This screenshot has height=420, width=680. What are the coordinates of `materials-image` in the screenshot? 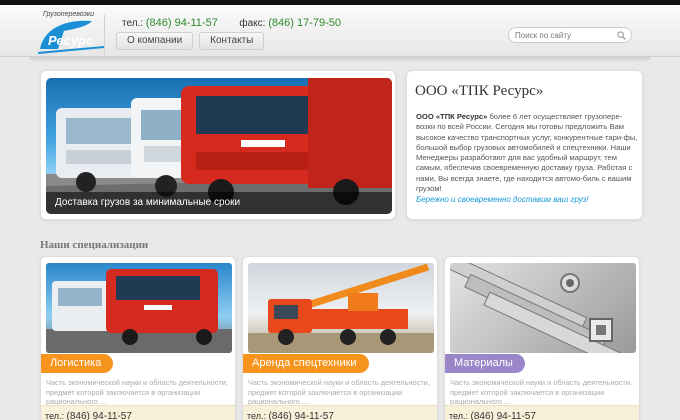 It's located at (543, 308).